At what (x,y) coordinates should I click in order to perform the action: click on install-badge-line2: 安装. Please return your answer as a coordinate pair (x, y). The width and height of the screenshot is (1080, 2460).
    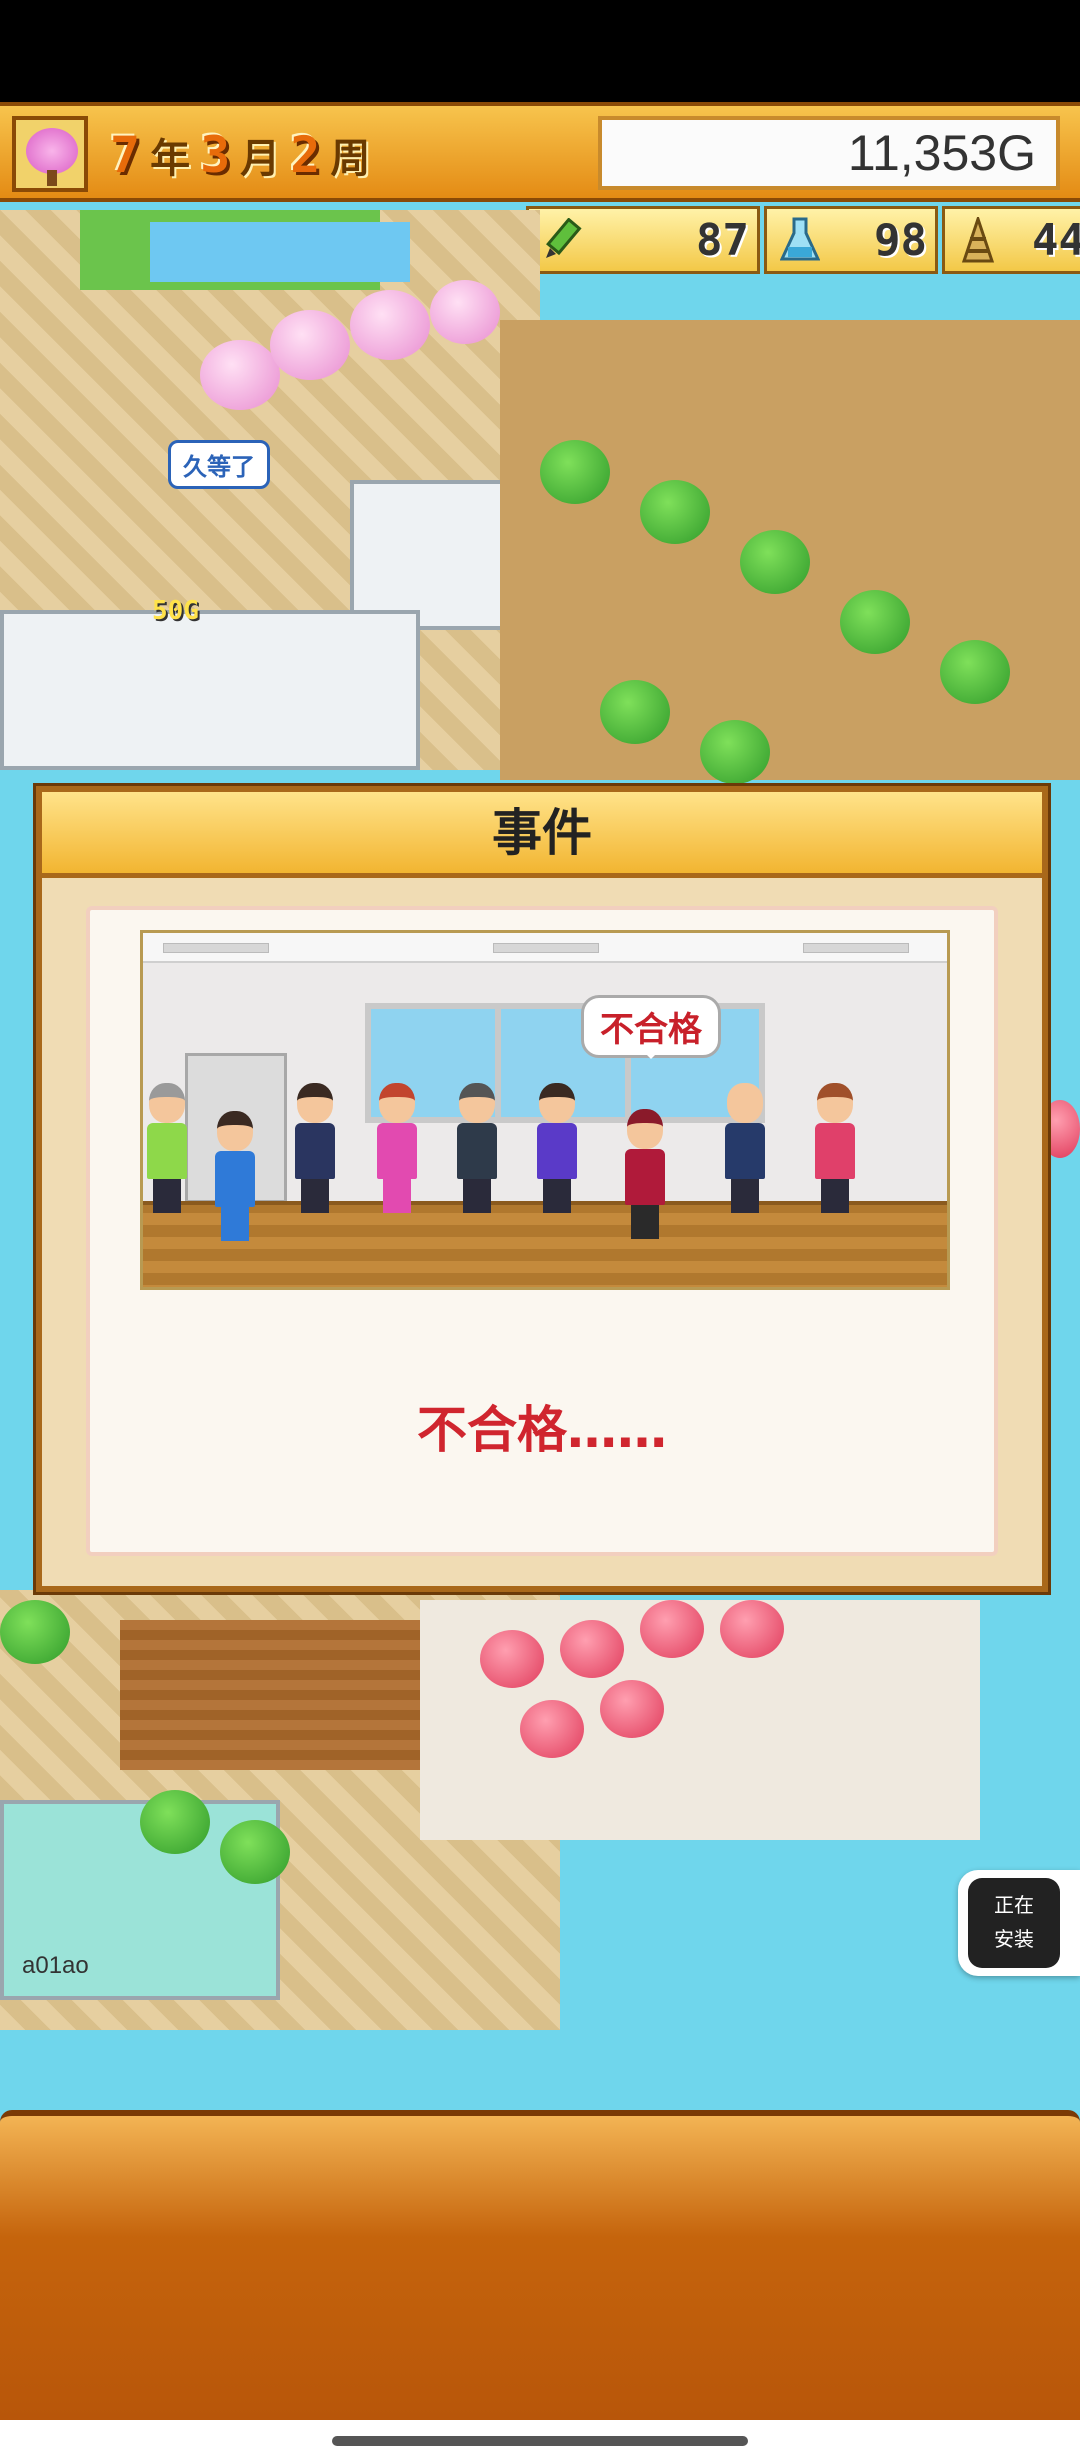
    Looking at the image, I should click on (1014, 1939).